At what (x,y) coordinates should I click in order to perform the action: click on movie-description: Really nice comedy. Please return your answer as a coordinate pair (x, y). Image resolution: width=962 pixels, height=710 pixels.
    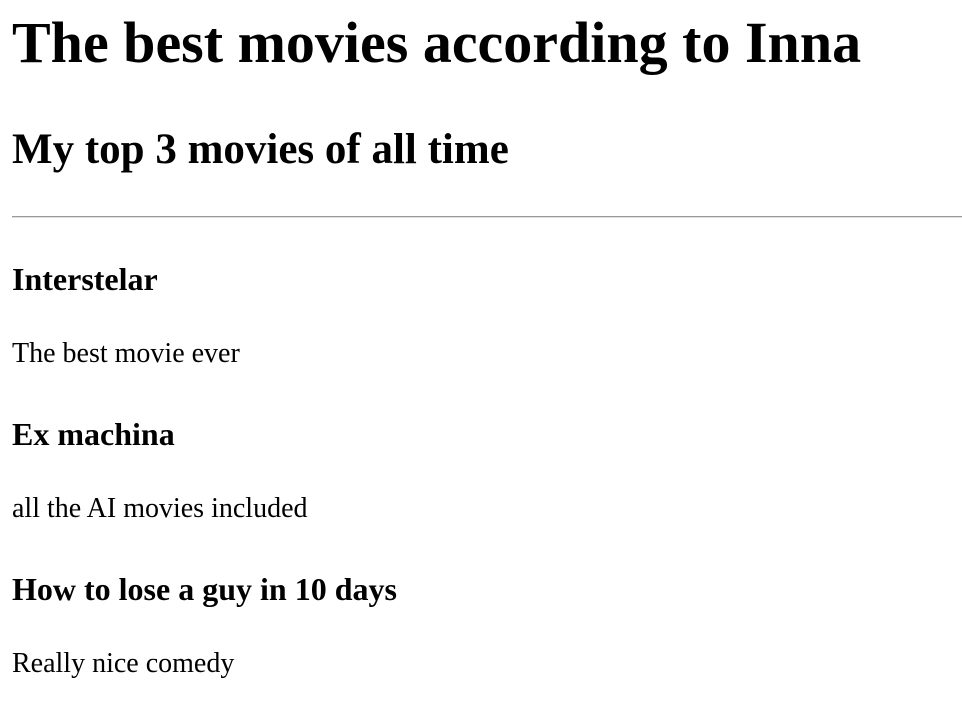
    Looking at the image, I should click on (123, 663).